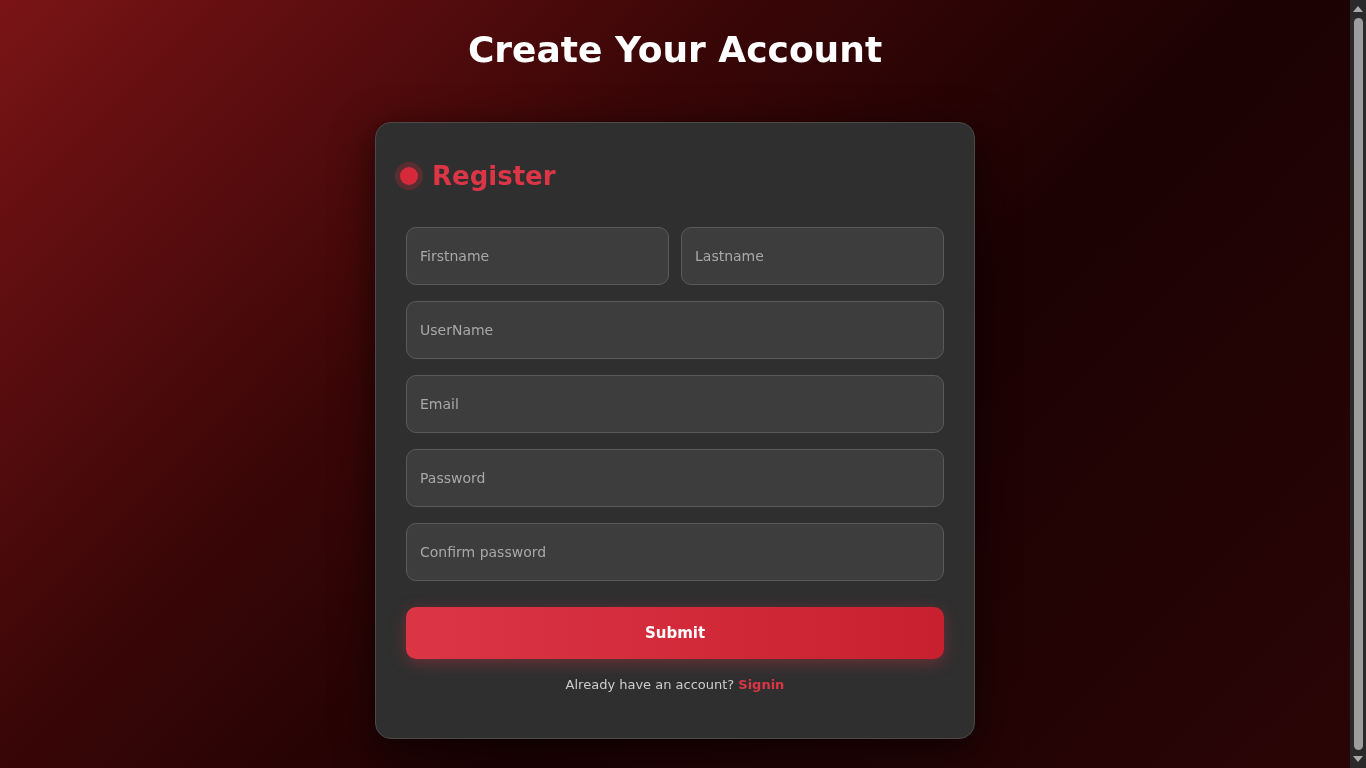  I want to click on input-field: Lastname, so click(812, 256).